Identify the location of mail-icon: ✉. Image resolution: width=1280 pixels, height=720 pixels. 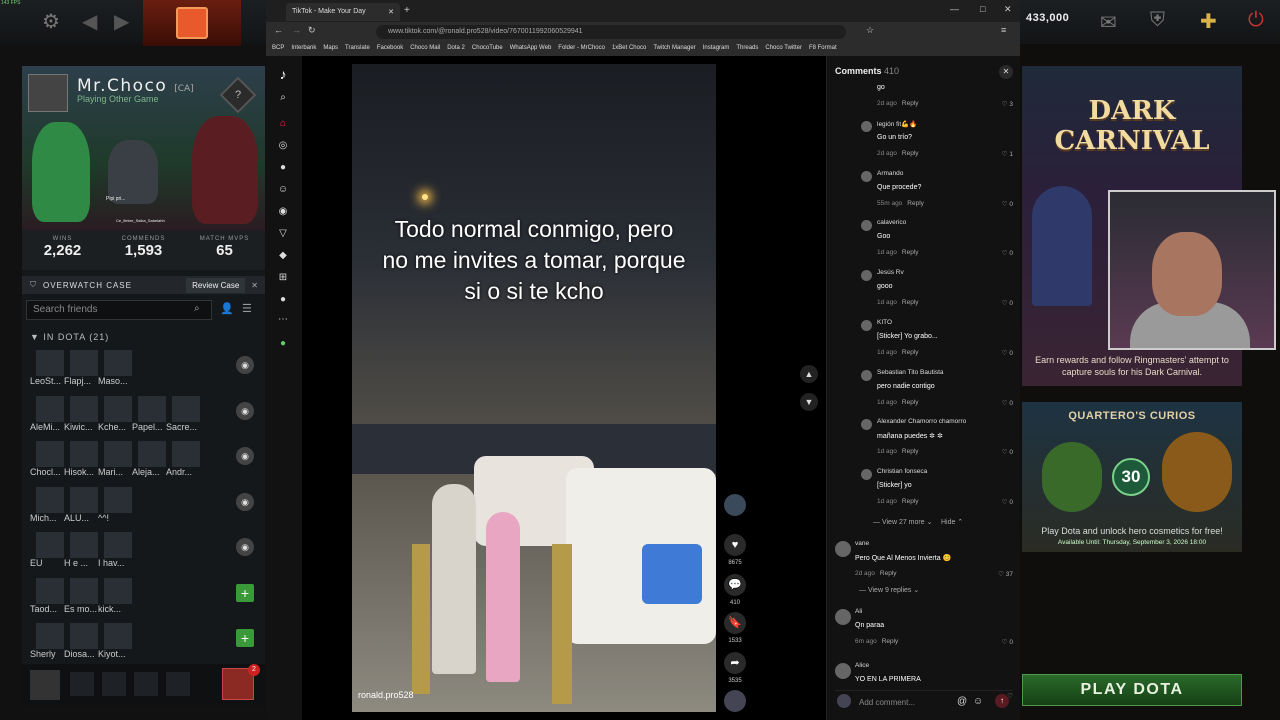
(1108, 22).